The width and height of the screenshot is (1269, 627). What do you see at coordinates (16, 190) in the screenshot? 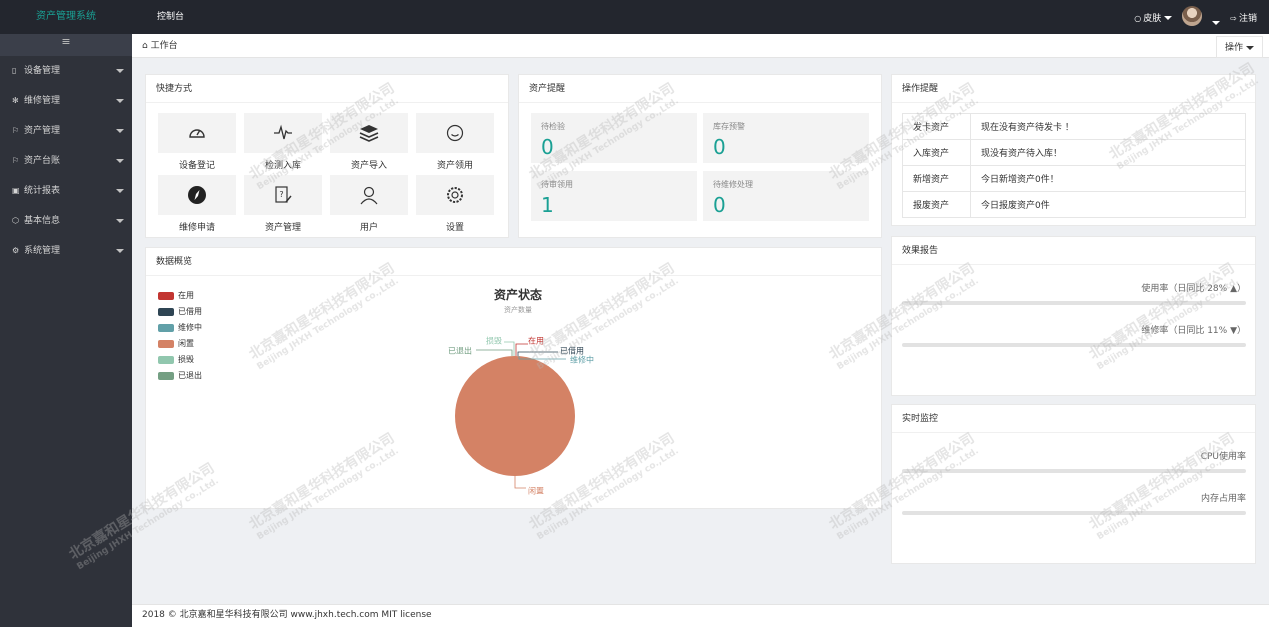
I see `report-icon: ▣` at bounding box center [16, 190].